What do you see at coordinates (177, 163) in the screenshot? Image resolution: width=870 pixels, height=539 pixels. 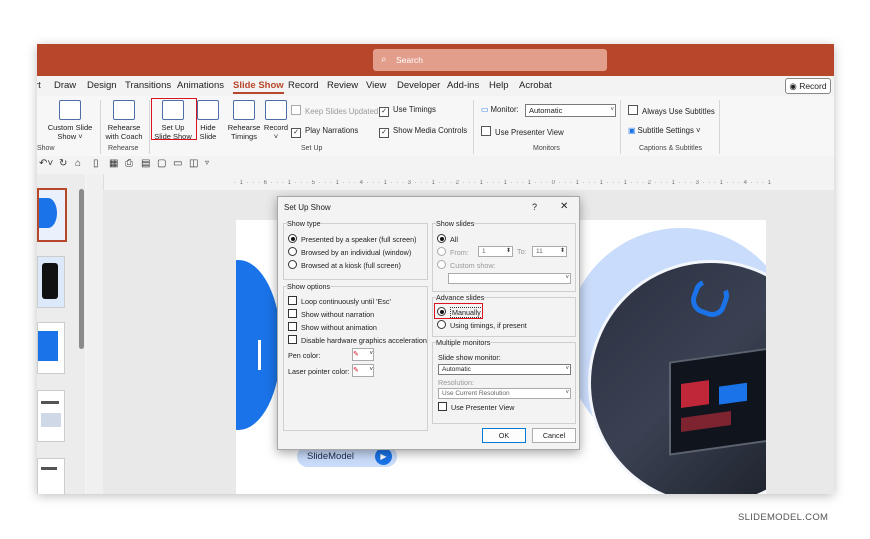 I see `comment-icon: ▭` at bounding box center [177, 163].